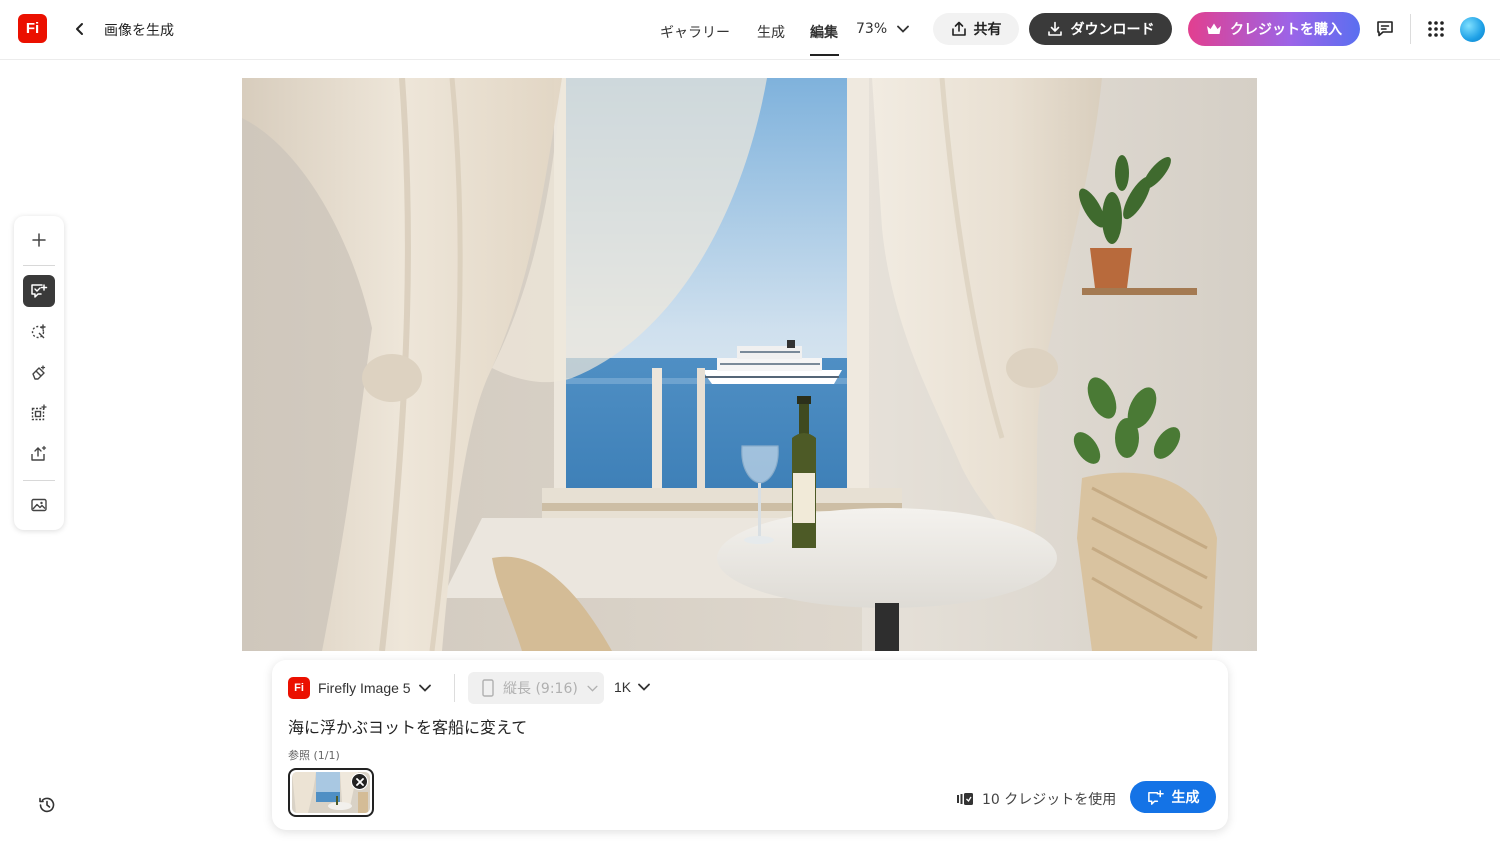 The image size is (1500, 851). I want to click on upscale-tool-button, so click(39, 454).